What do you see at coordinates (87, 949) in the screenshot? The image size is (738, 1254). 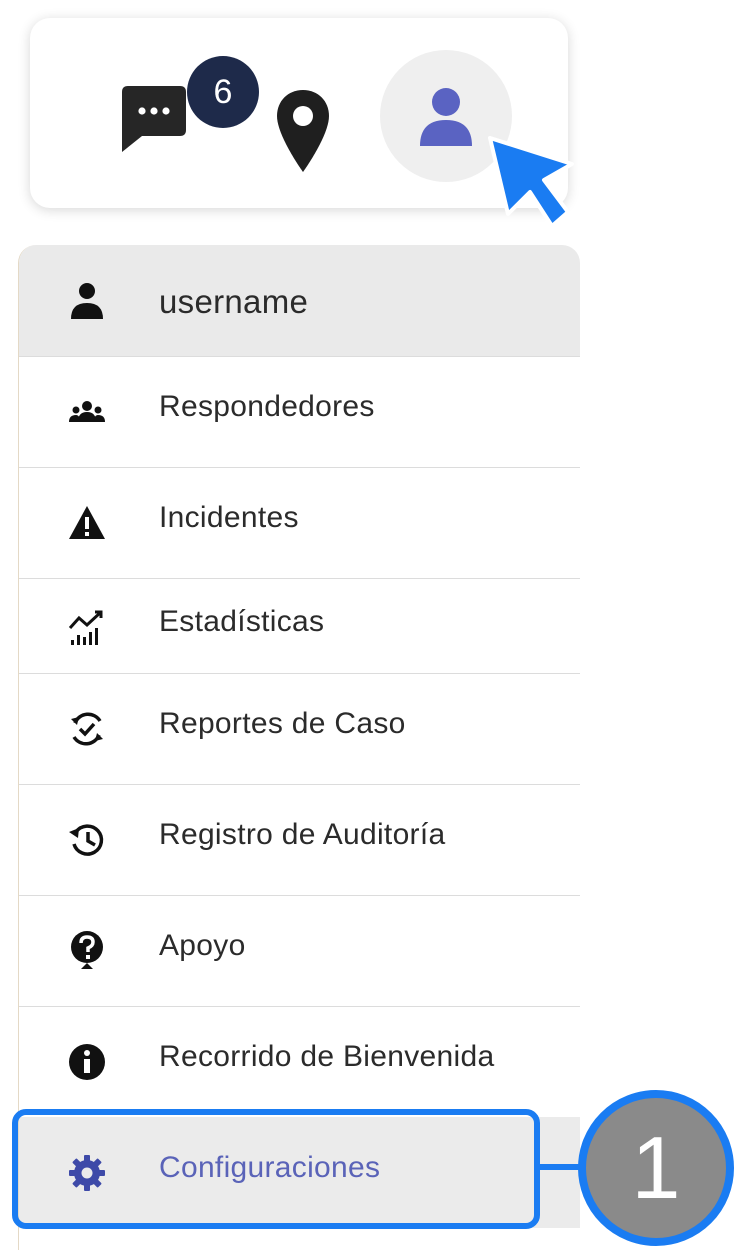 I see `question-icon` at bounding box center [87, 949].